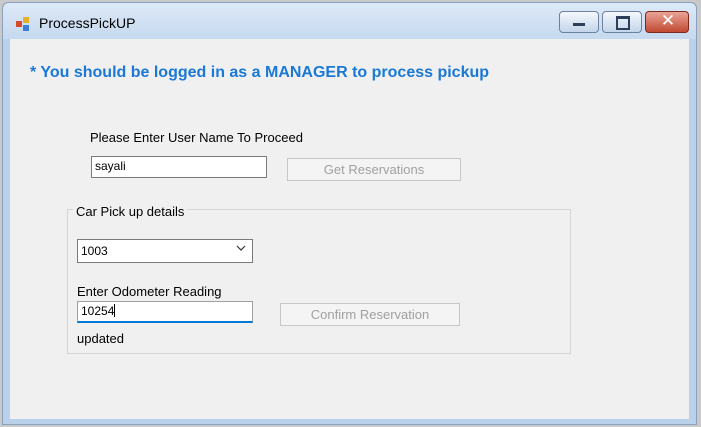 The width and height of the screenshot is (701, 427). I want to click on close-button: ✕, so click(667, 22).